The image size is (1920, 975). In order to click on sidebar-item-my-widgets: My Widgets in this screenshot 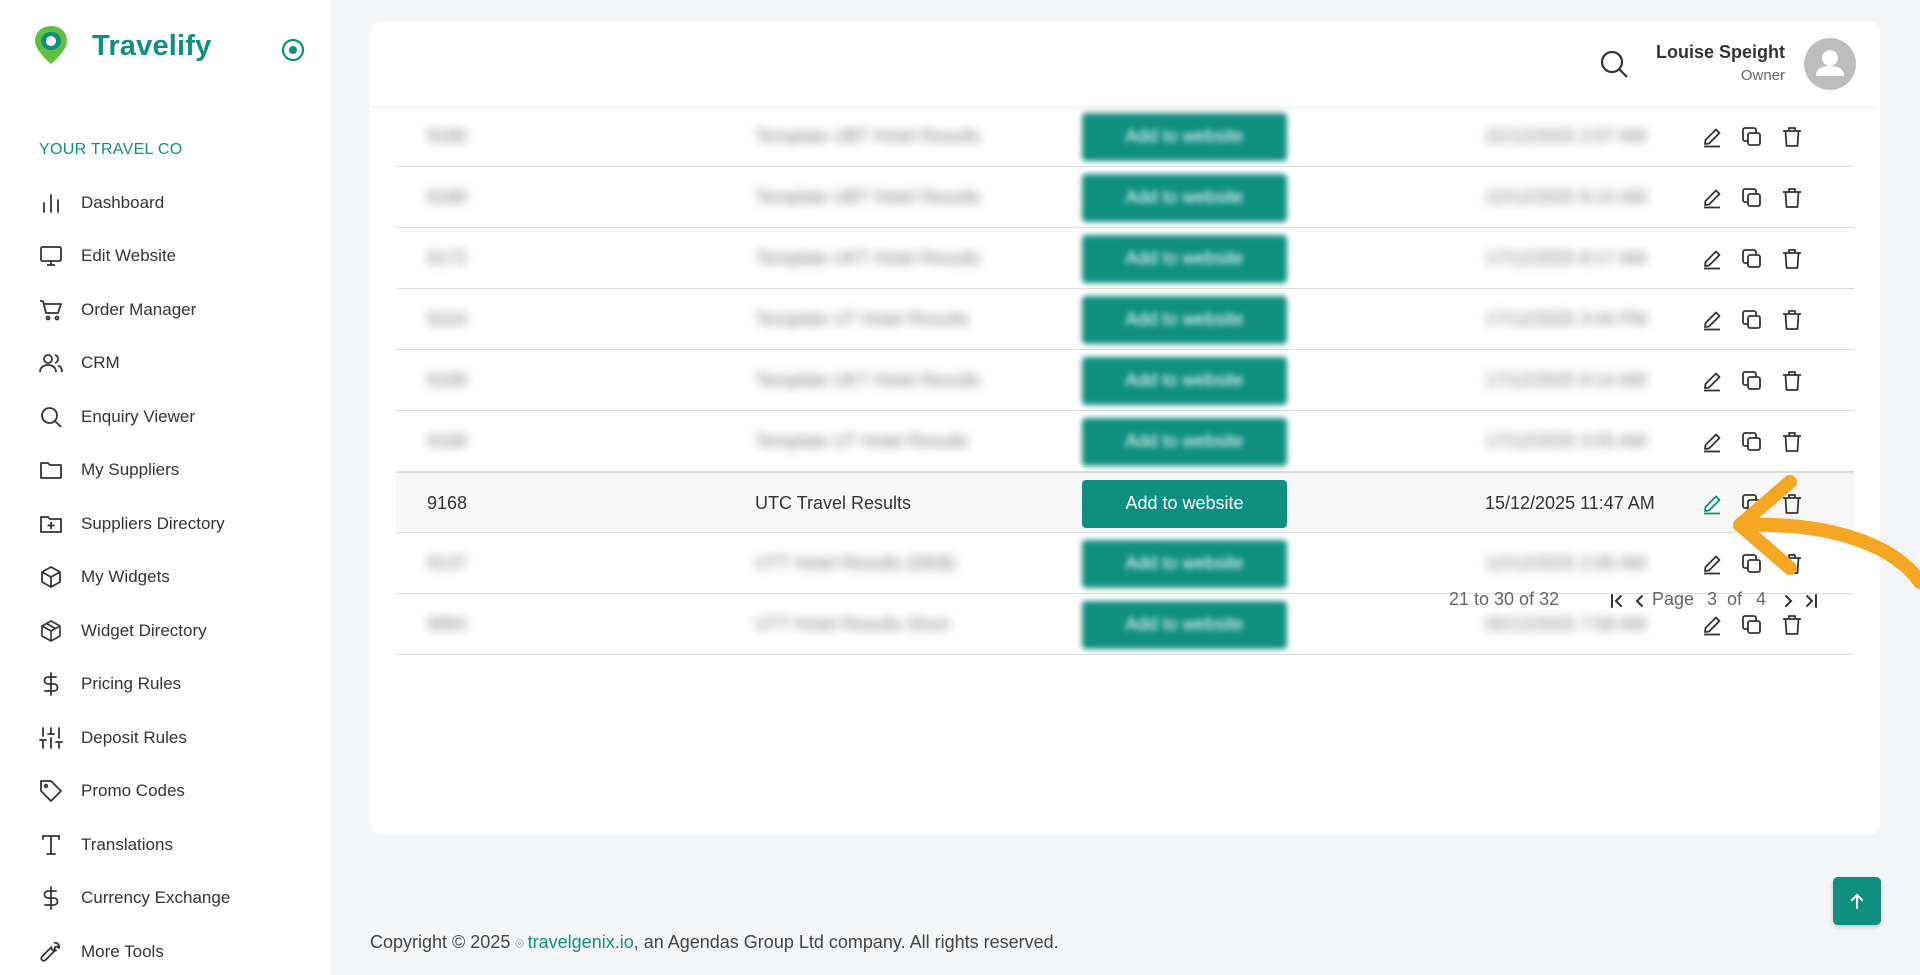, I will do `click(165, 578)`.